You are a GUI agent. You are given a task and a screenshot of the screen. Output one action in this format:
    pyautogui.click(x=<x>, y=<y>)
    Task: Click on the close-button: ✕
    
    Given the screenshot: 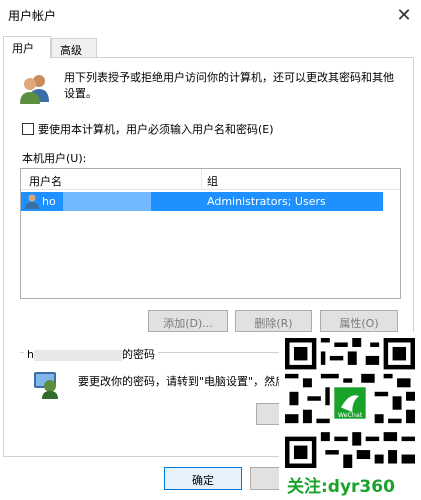 What is the action you would take?
    pyautogui.click(x=404, y=15)
    